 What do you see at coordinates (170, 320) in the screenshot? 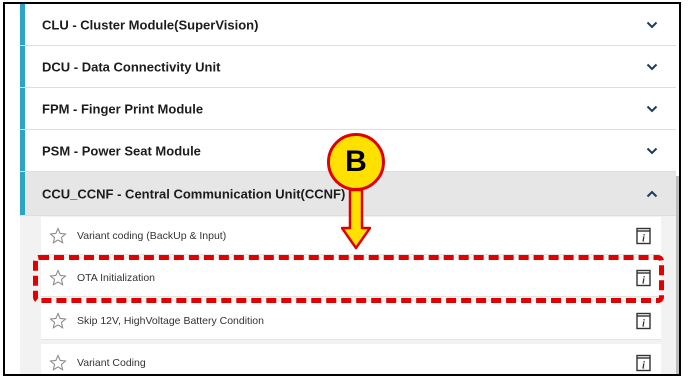
I see `item-label: Skip 12V, HighVoltage Battery Condition` at bounding box center [170, 320].